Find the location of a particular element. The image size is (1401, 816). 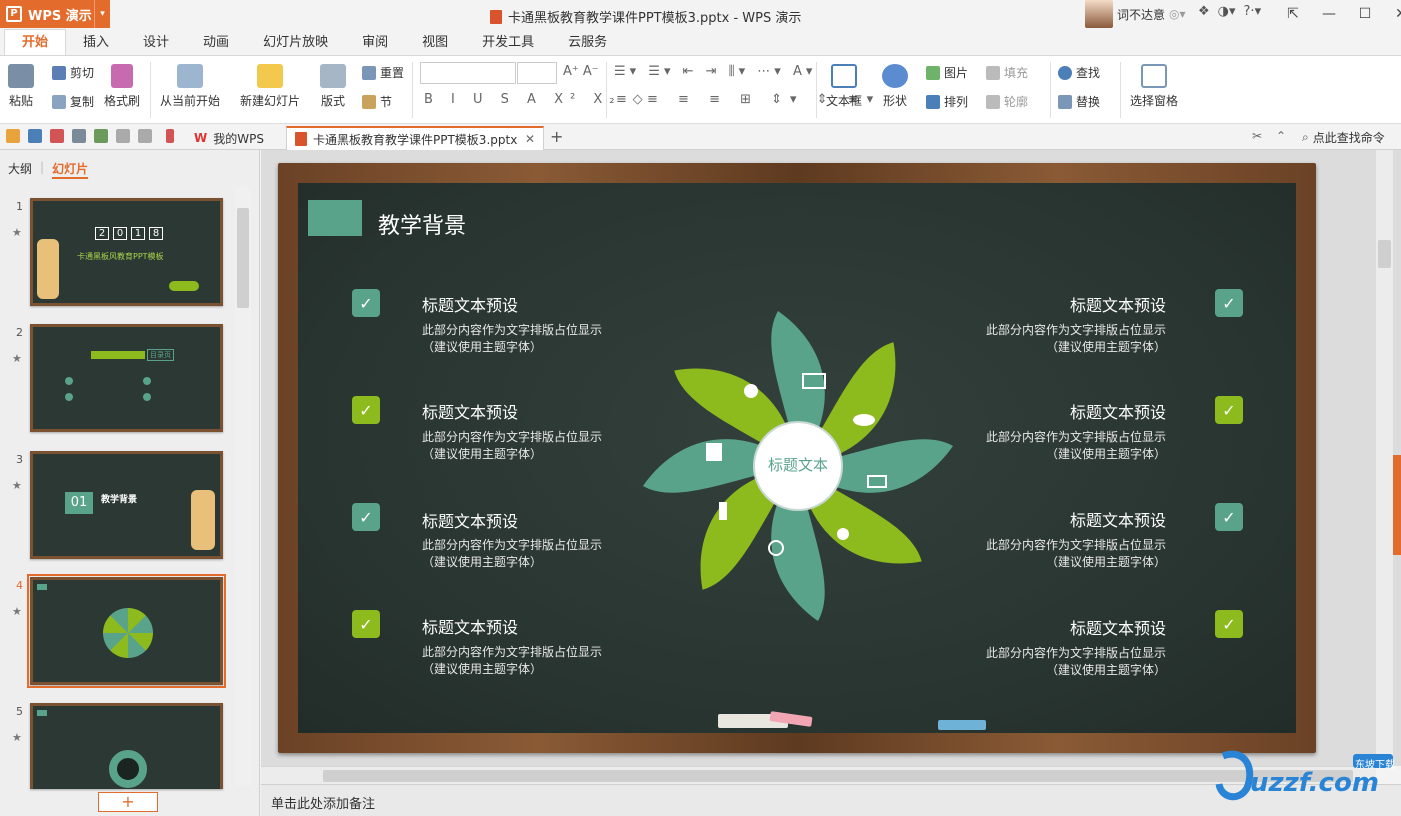

cut-button: 剪切 is located at coordinates (73, 72).